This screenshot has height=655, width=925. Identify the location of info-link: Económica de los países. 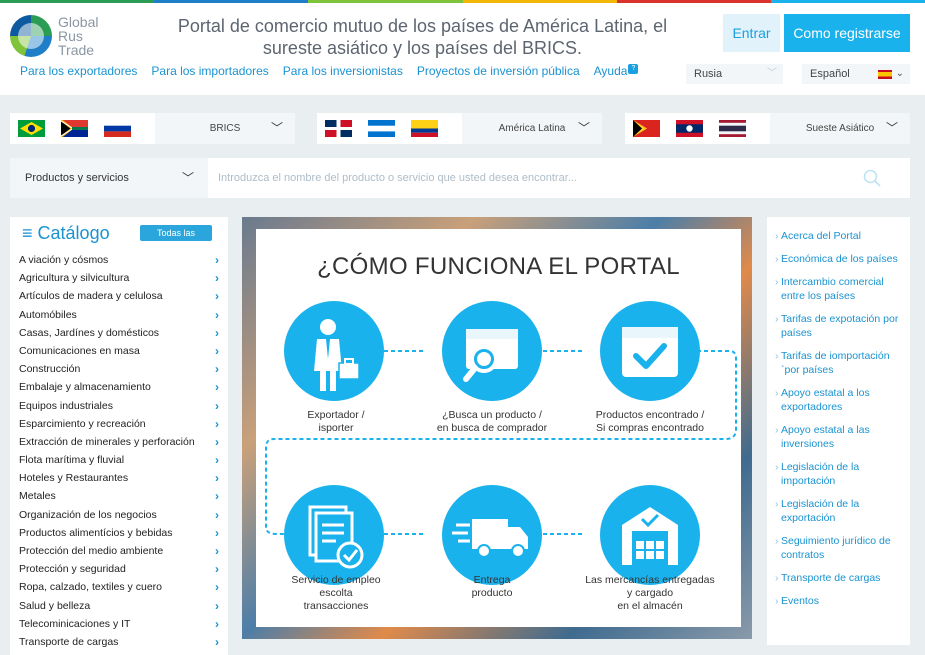
(840, 259).